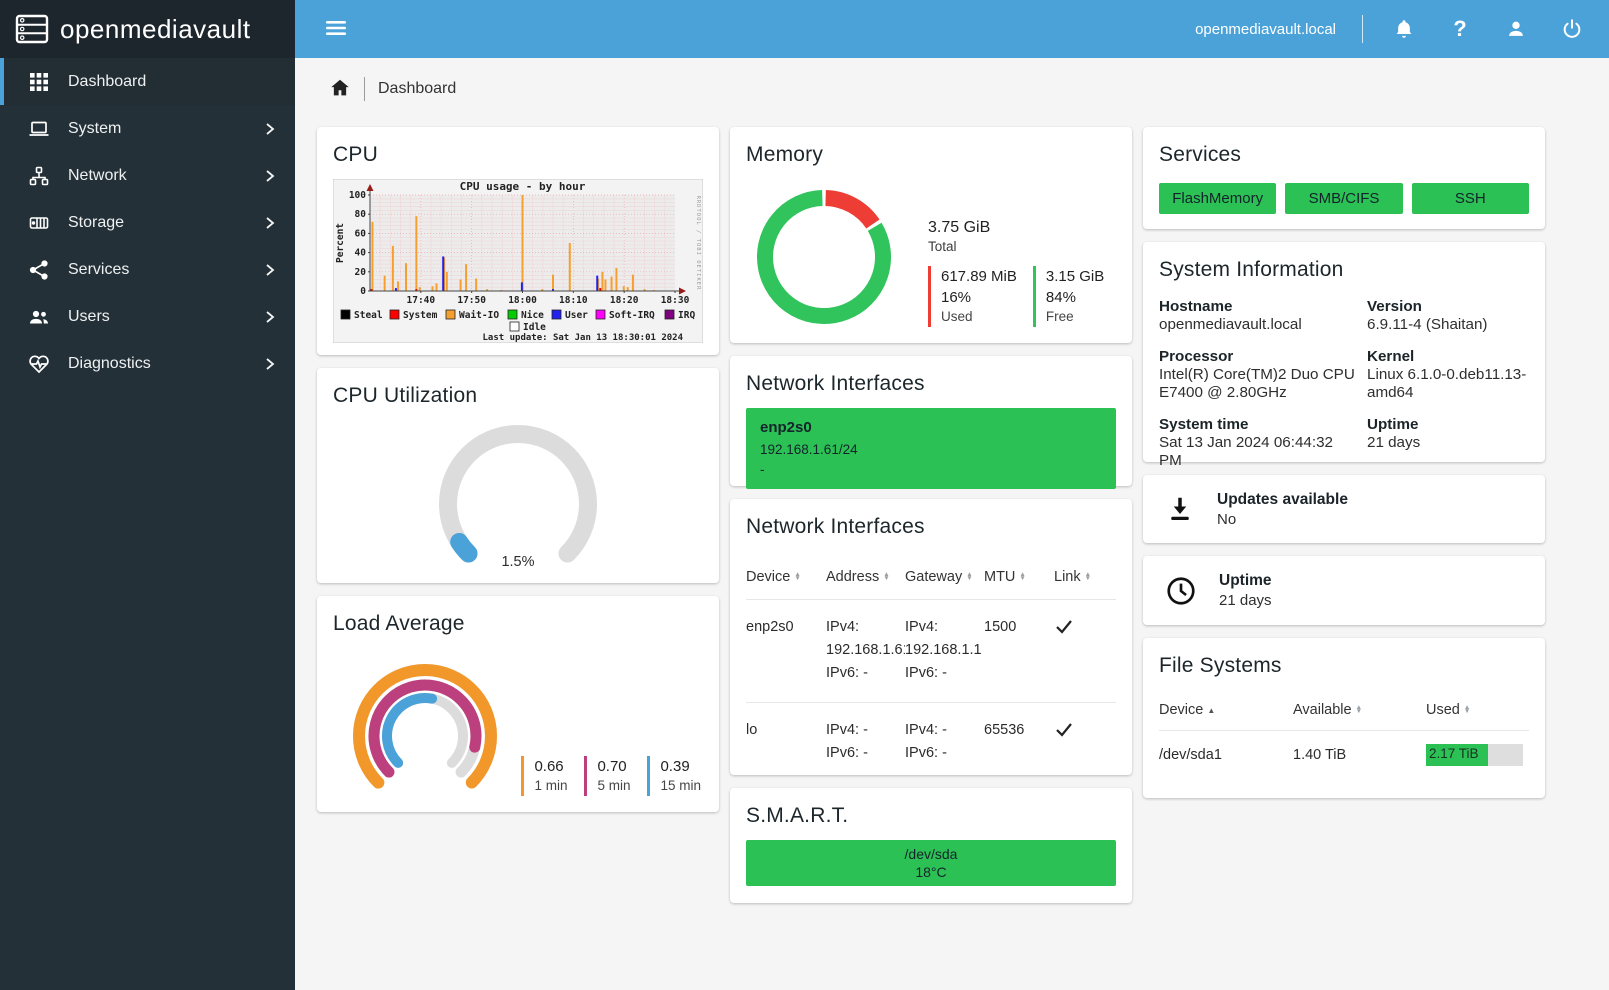 Image resolution: width=1609 pixels, height=990 pixels. What do you see at coordinates (1200, 154) in the screenshot?
I see `card-title: Services` at bounding box center [1200, 154].